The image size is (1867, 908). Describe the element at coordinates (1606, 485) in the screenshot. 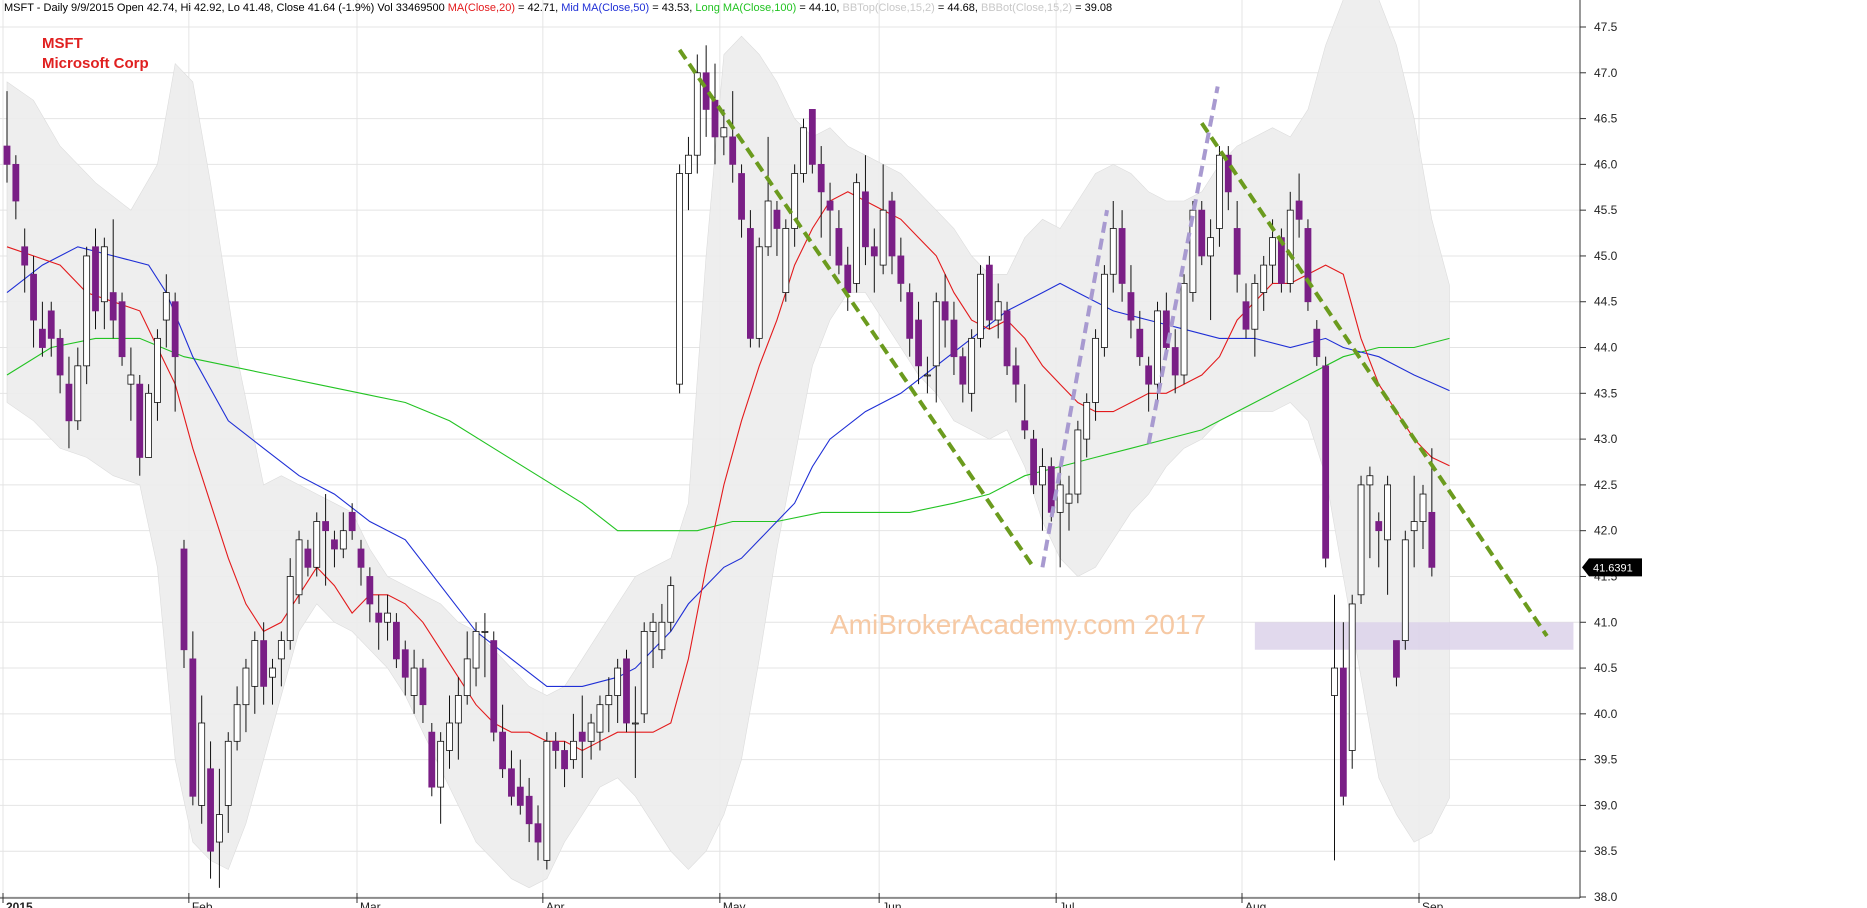

I see `price-tick-label: 42.5` at that location.